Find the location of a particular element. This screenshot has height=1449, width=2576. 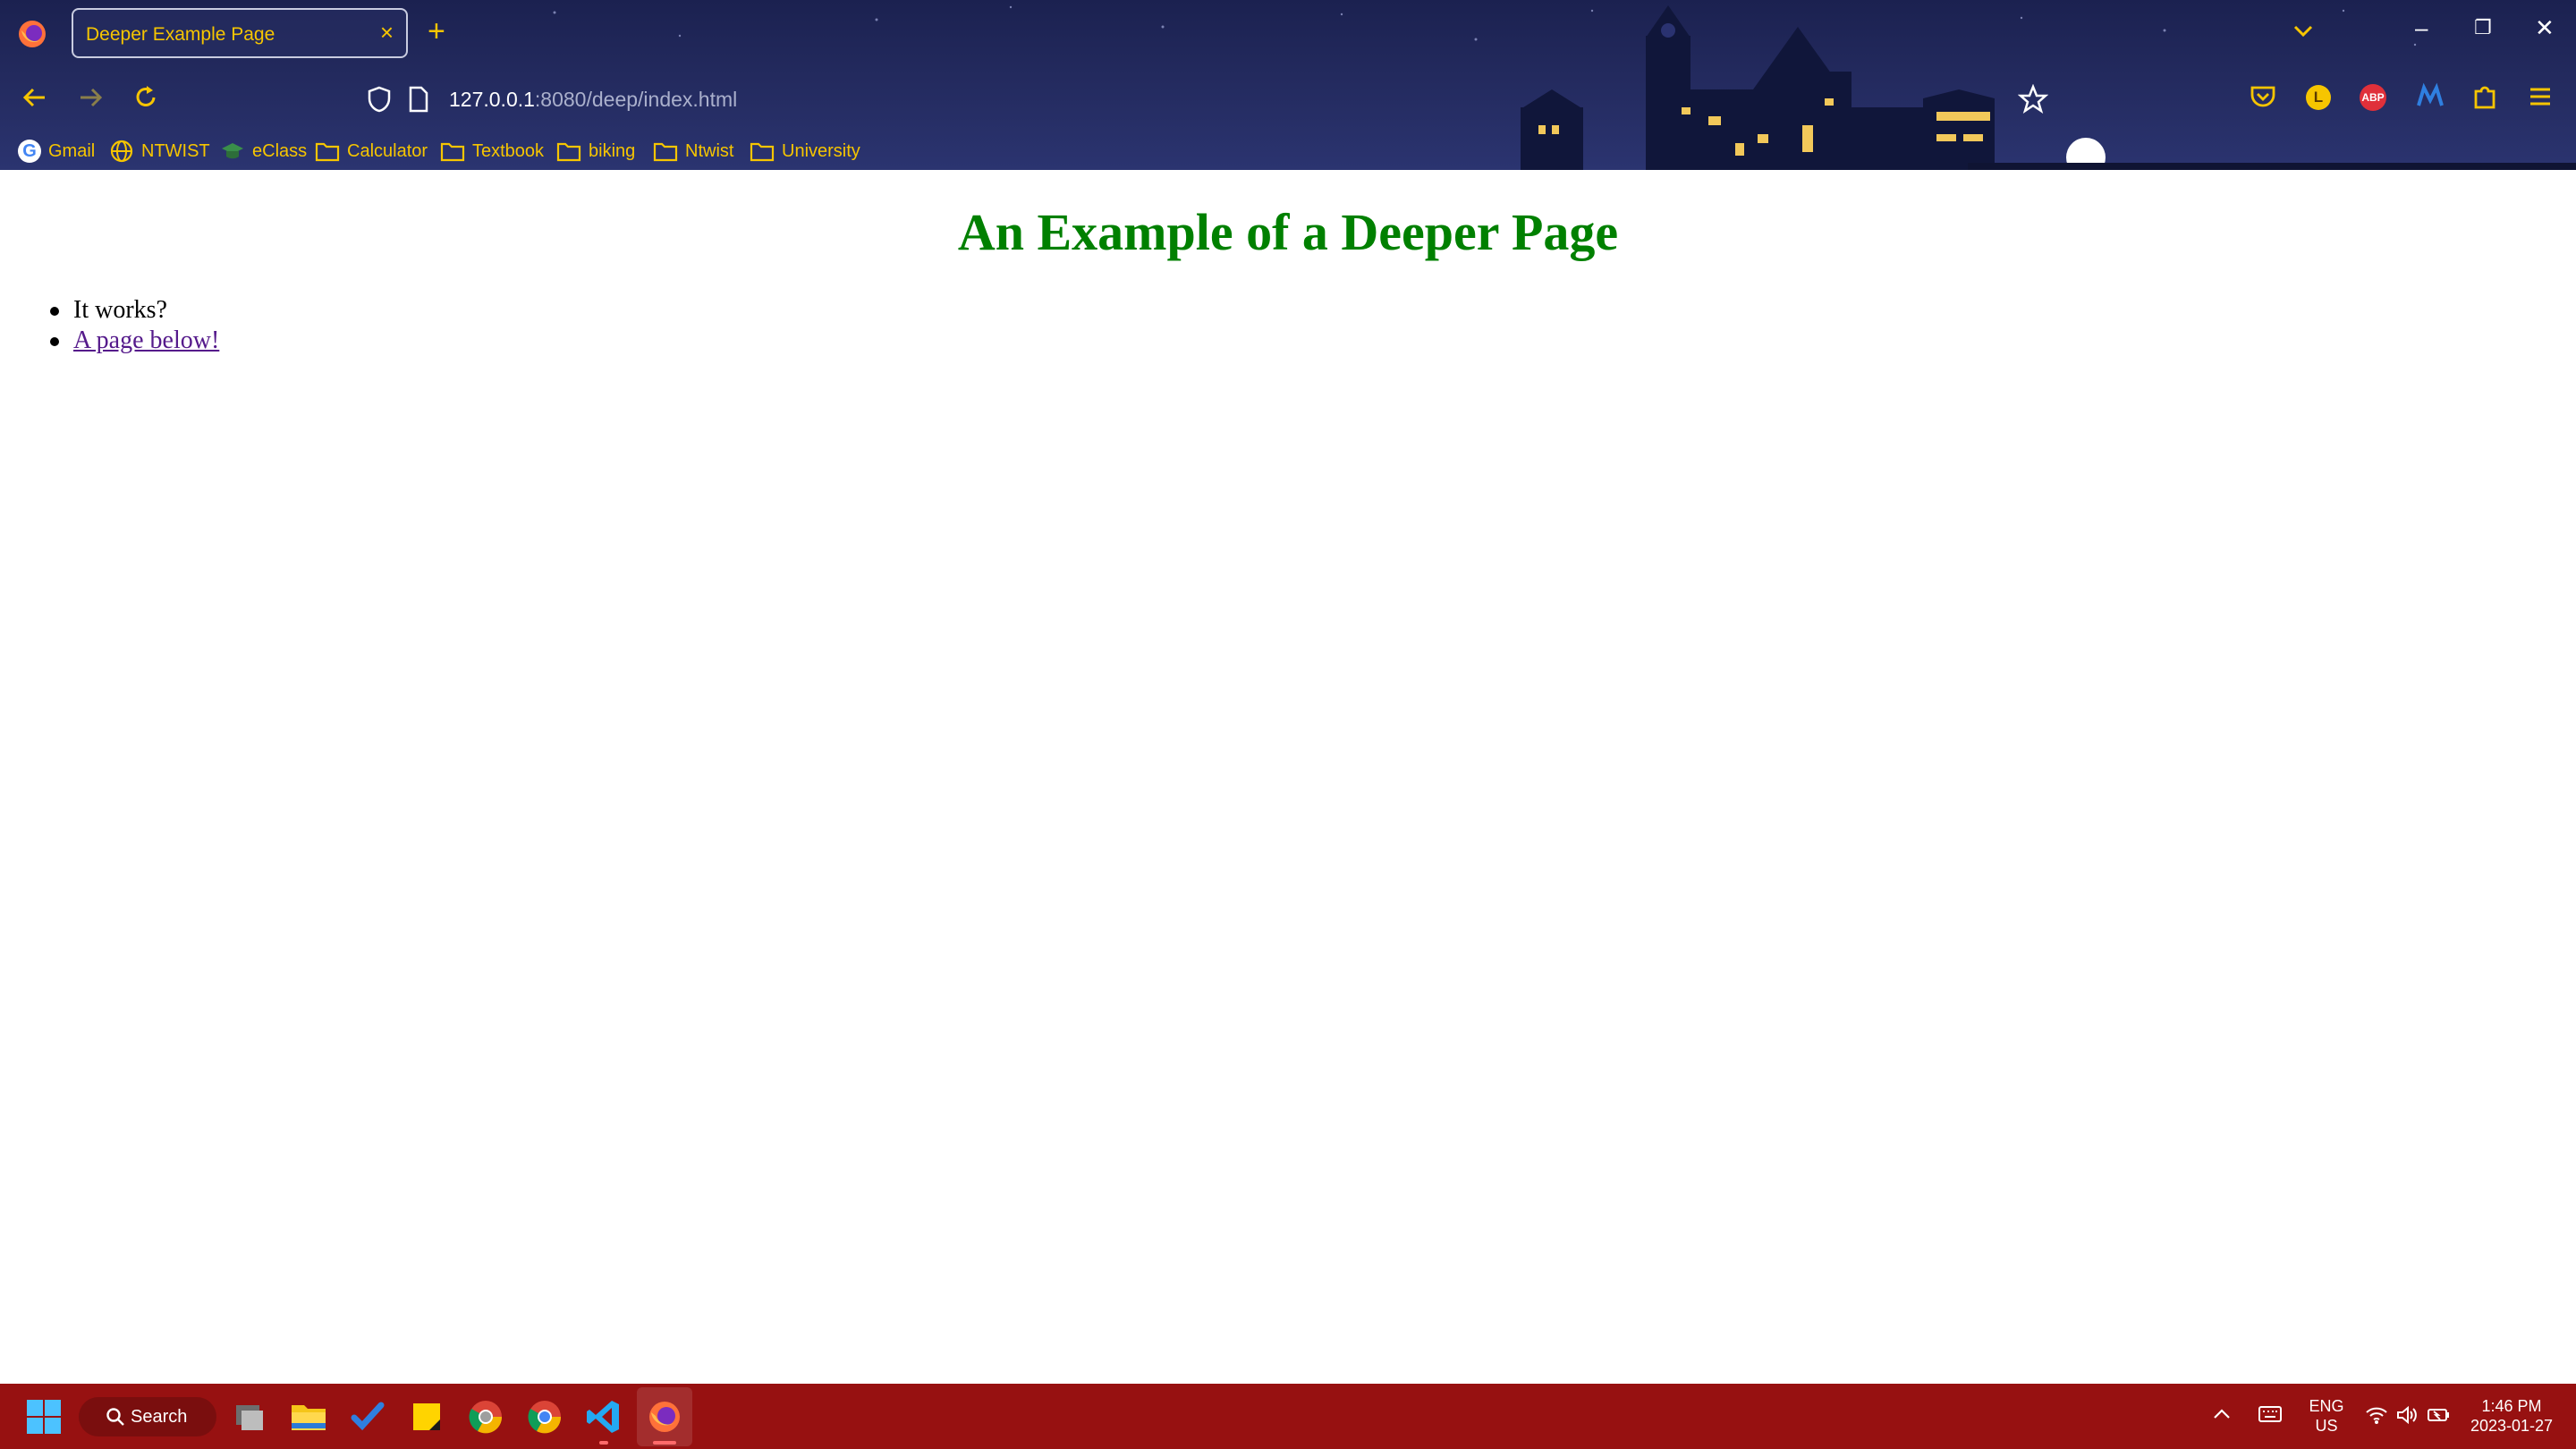

search-icon is located at coordinates (115, 1417).